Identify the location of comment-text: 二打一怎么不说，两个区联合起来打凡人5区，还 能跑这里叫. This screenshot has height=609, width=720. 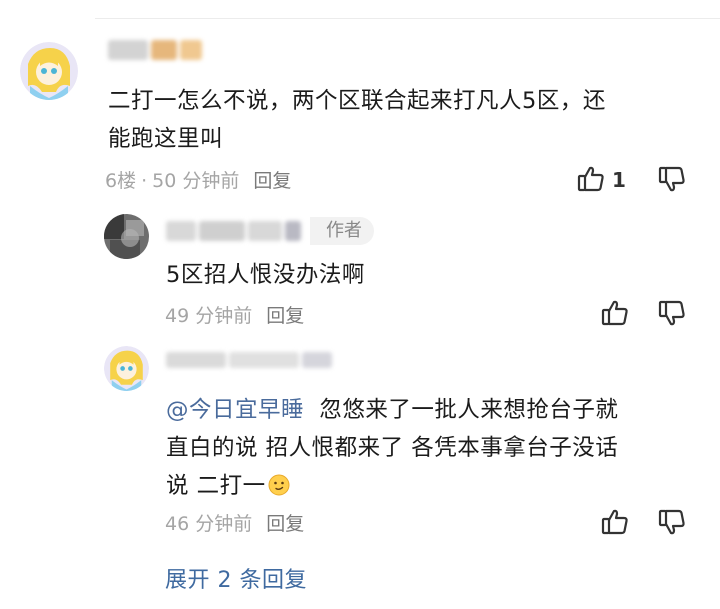
(357, 120).